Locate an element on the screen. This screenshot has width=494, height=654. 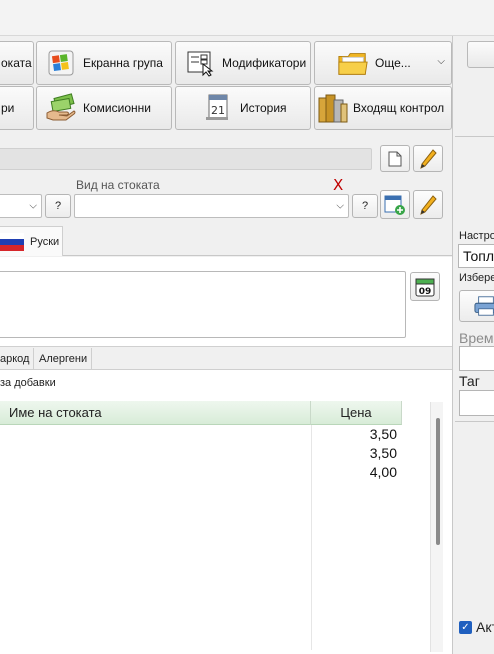
stock-button-label: оката is located at coordinates (16, 63).